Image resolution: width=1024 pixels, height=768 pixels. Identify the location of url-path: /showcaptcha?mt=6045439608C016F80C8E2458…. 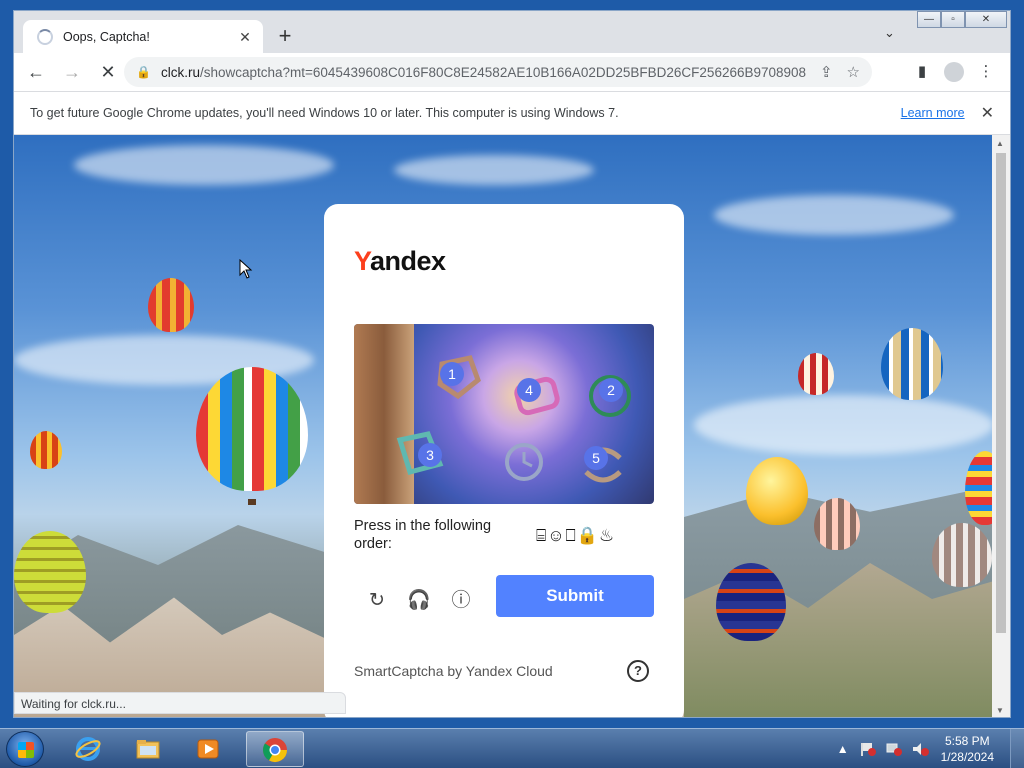
(502, 72).